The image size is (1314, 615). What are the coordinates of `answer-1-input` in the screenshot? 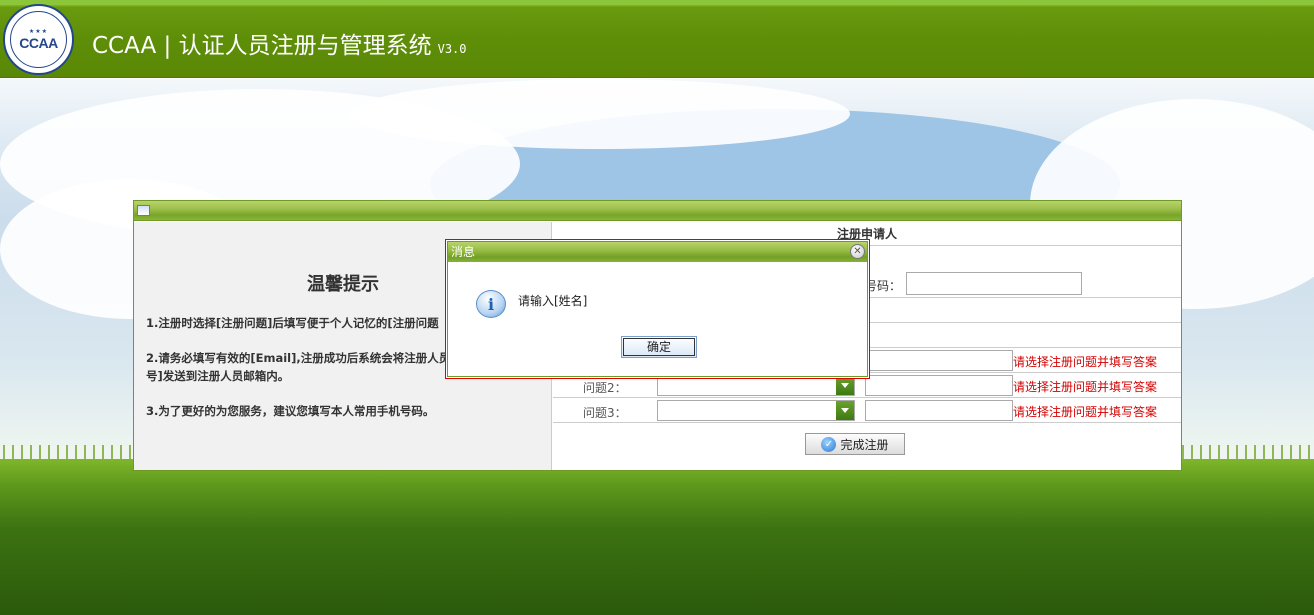 It's located at (939, 360).